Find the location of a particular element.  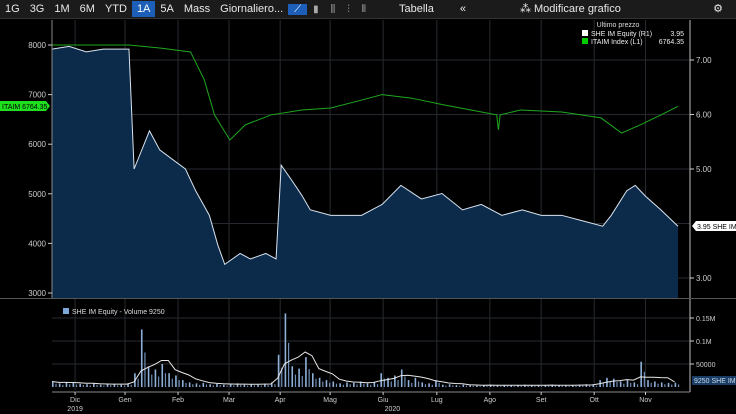

itaim-badge-text: ITAIM 6764.35 is located at coordinates (25, 107).